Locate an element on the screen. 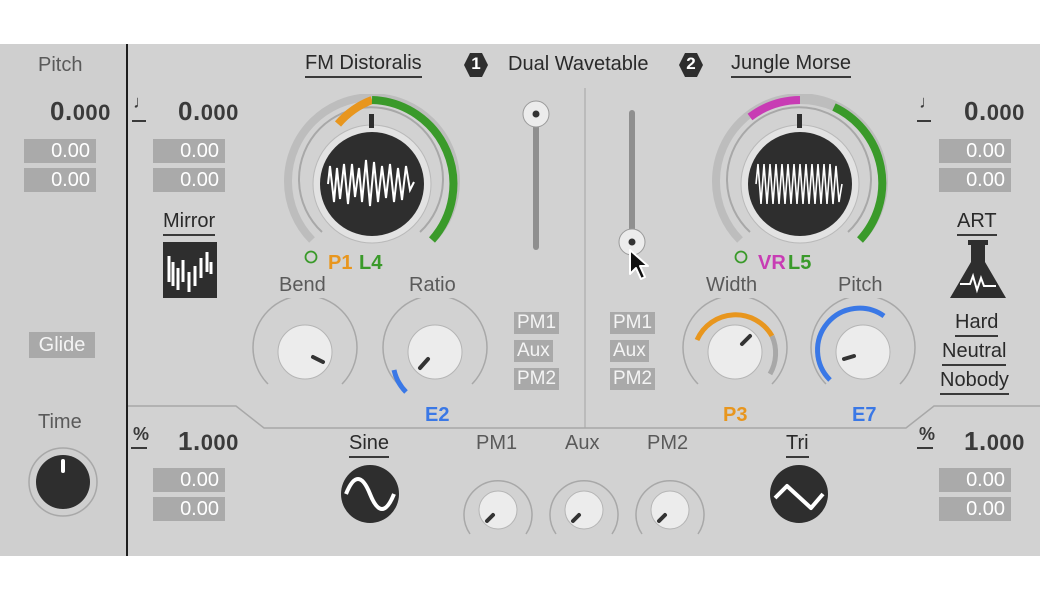 This screenshot has width=1040, height=600. osc2-pitch-value: 0.000 is located at coordinates (994, 111).